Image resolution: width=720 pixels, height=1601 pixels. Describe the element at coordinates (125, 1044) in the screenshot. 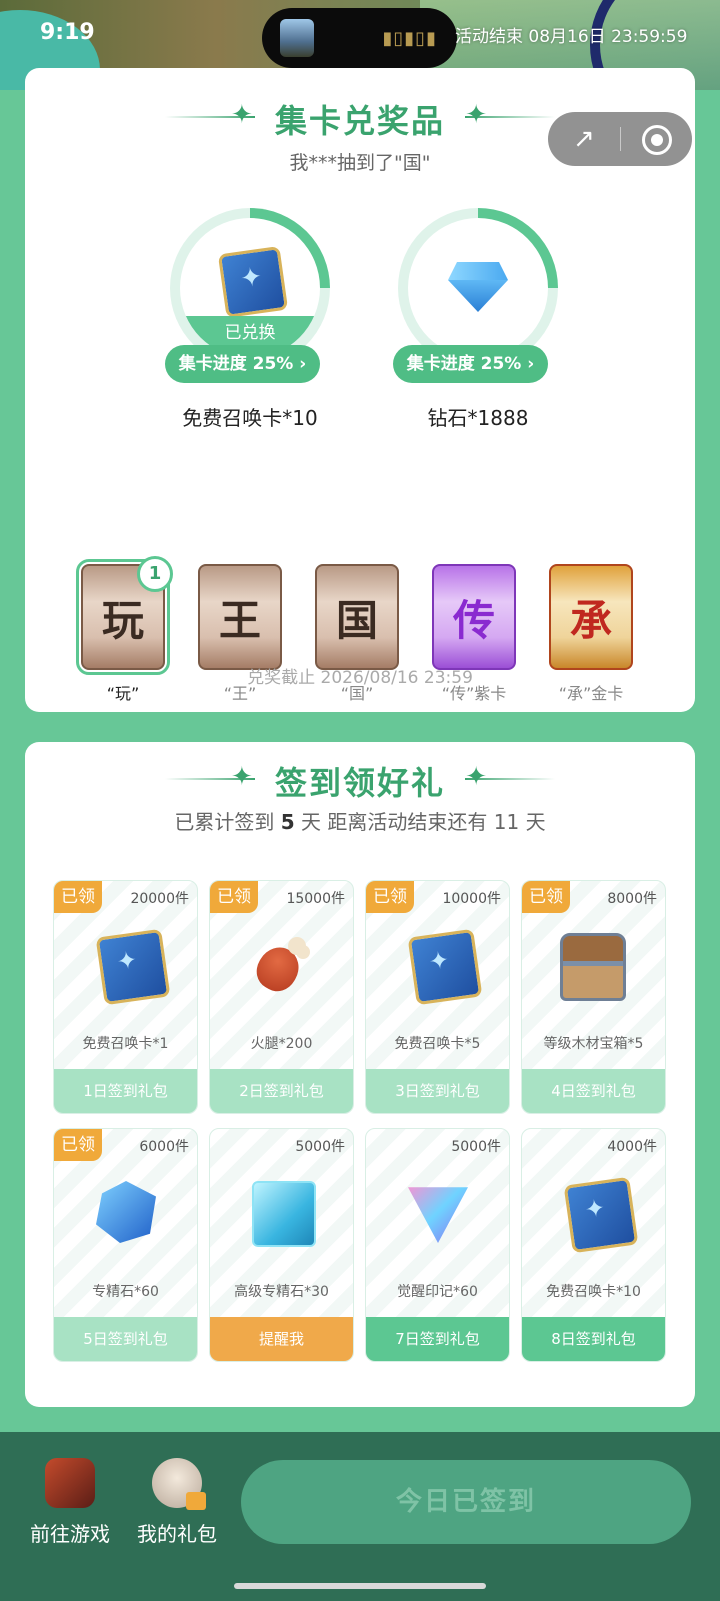

I see `reward-name: 免费召唤卡*1` at that location.